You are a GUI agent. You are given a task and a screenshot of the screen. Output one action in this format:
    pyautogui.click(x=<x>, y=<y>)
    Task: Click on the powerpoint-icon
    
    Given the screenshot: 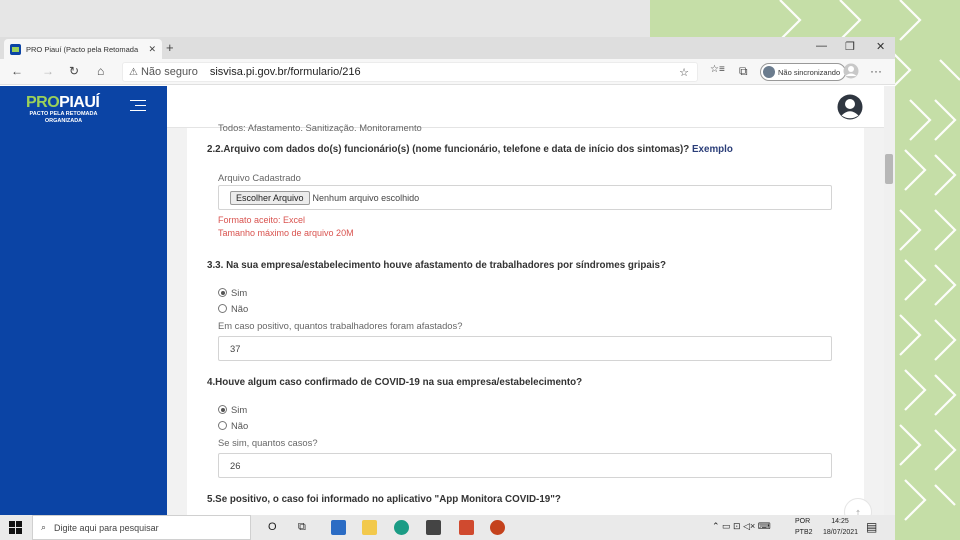 What is the action you would take?
    pyautogui.click(x=497, y=527)
    